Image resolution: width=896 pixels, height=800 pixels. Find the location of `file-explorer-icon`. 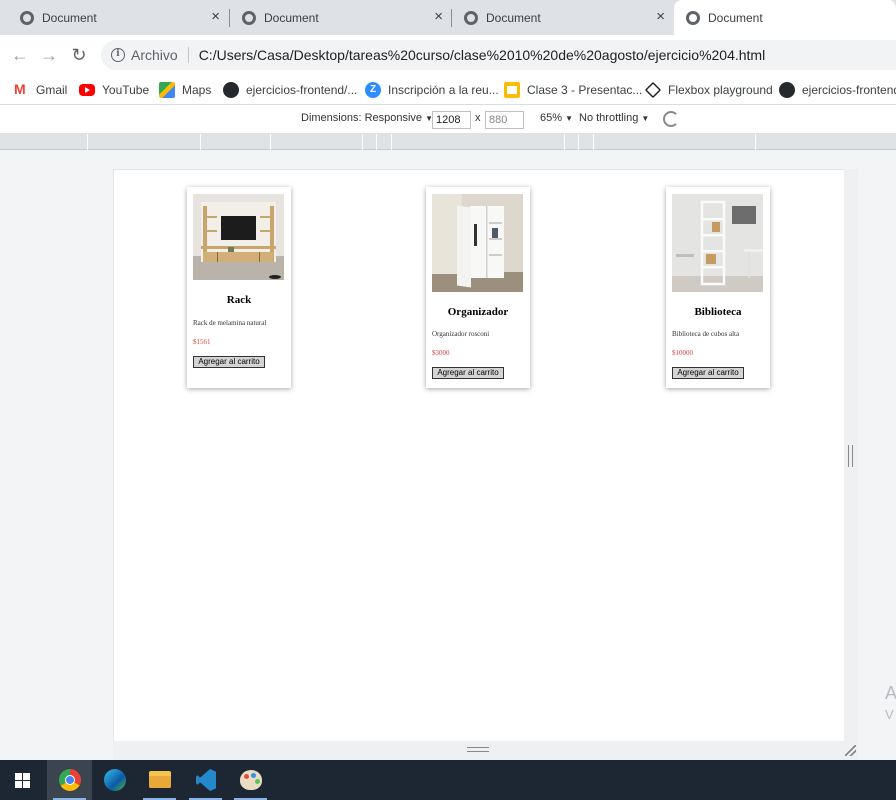

file-explorer-icon is located at coordinates (160, 779).